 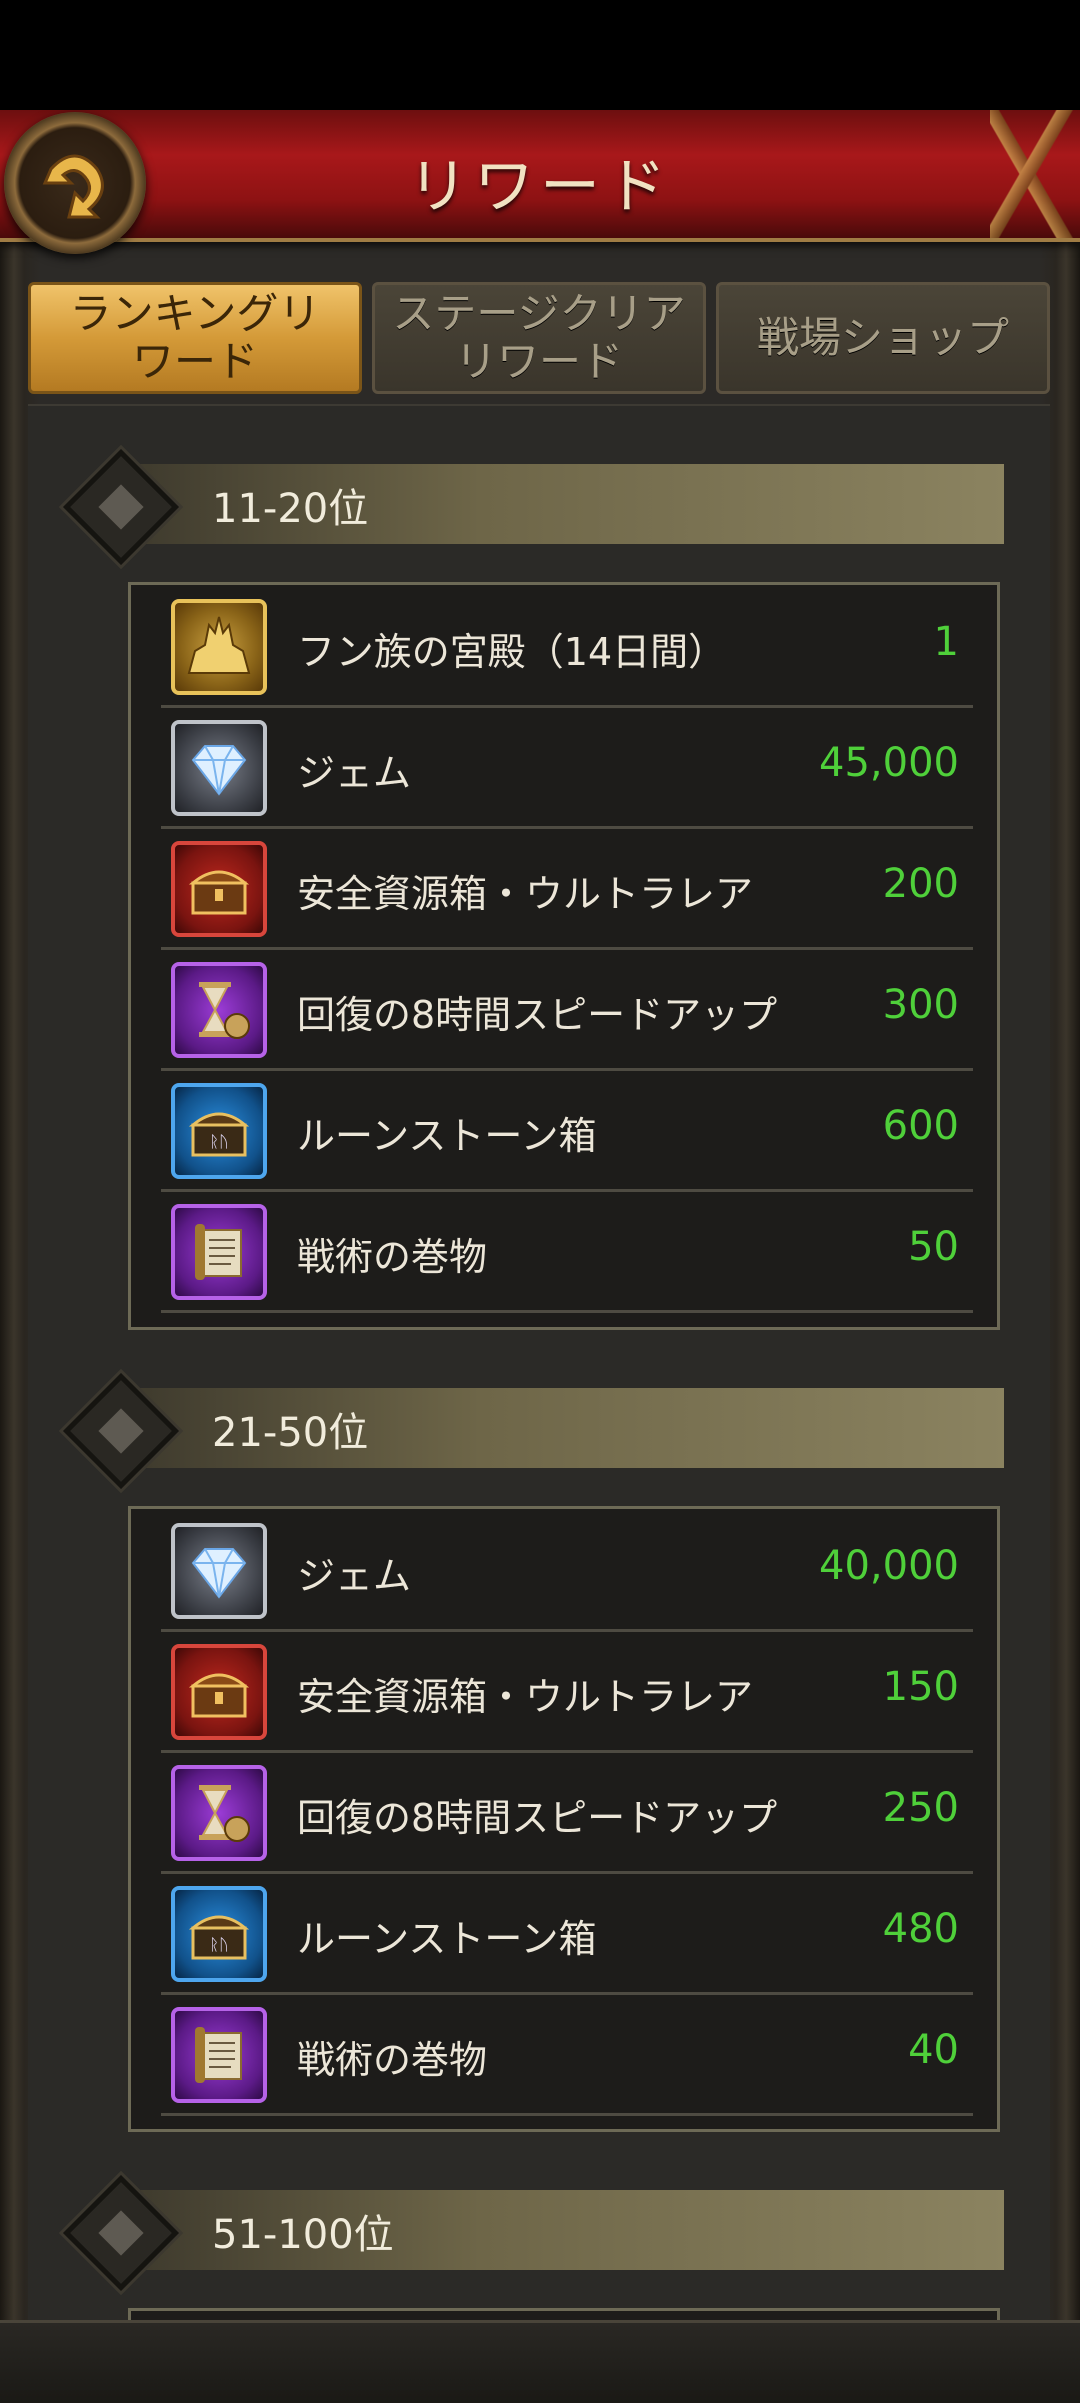 What do you see at coordinates (512, 652) in the screenshot?
I see `item-name: フン族の宮殿（14日間）` at bounding box center [512, 652].